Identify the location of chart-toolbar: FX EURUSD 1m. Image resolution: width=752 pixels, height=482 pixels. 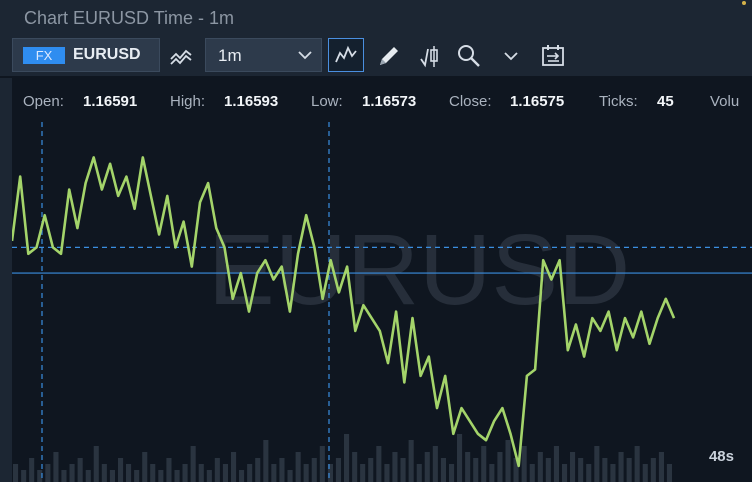
(376, 56).